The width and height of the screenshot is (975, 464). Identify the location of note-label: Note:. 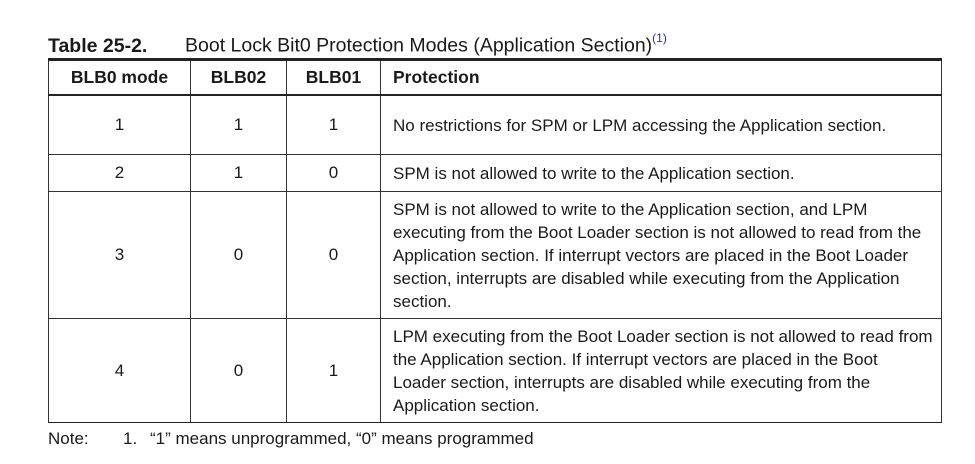
(68, 438).